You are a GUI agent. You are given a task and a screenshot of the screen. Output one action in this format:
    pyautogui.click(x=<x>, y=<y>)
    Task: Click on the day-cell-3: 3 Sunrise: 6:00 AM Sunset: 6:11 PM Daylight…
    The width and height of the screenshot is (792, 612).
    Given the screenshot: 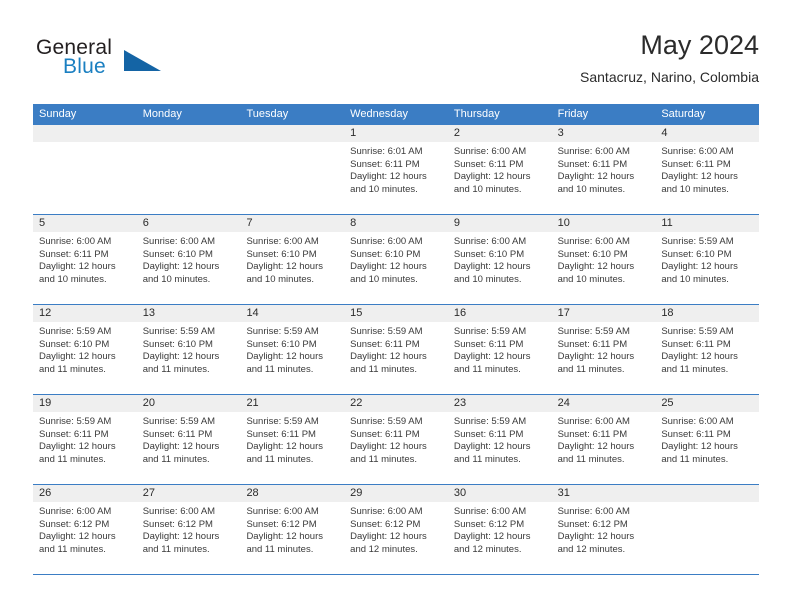 What is the action you would take?
    pyautogui.click(x=603, y=169)
    